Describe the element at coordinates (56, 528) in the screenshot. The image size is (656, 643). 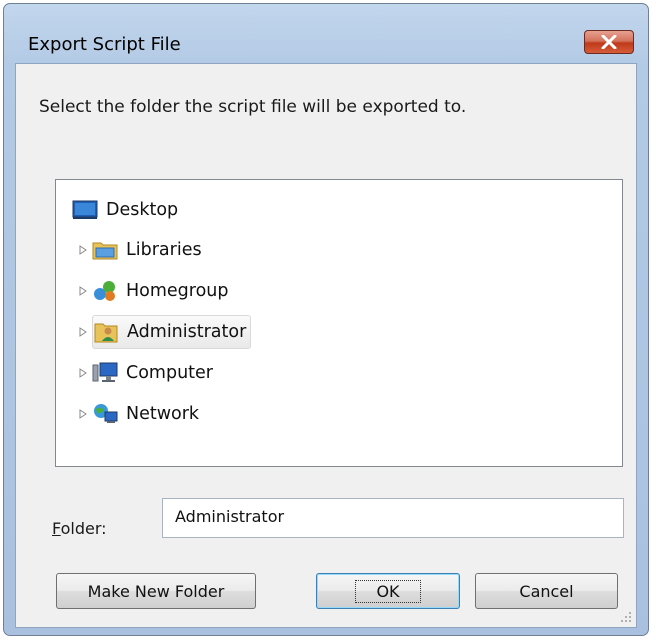
I see `folder-label-accelerator: F` at that location.